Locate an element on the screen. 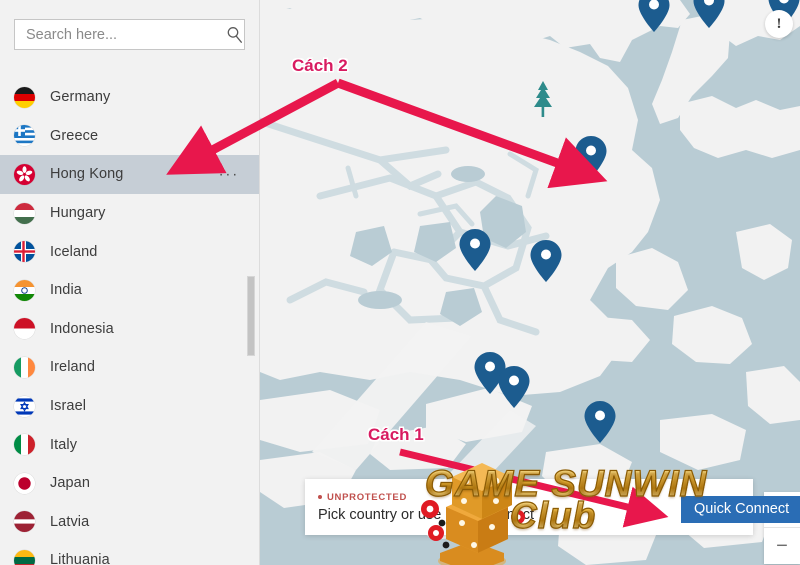 This screenshot has height=565, width=800. country-label: Lithuania is located at coordinates (80, 558).